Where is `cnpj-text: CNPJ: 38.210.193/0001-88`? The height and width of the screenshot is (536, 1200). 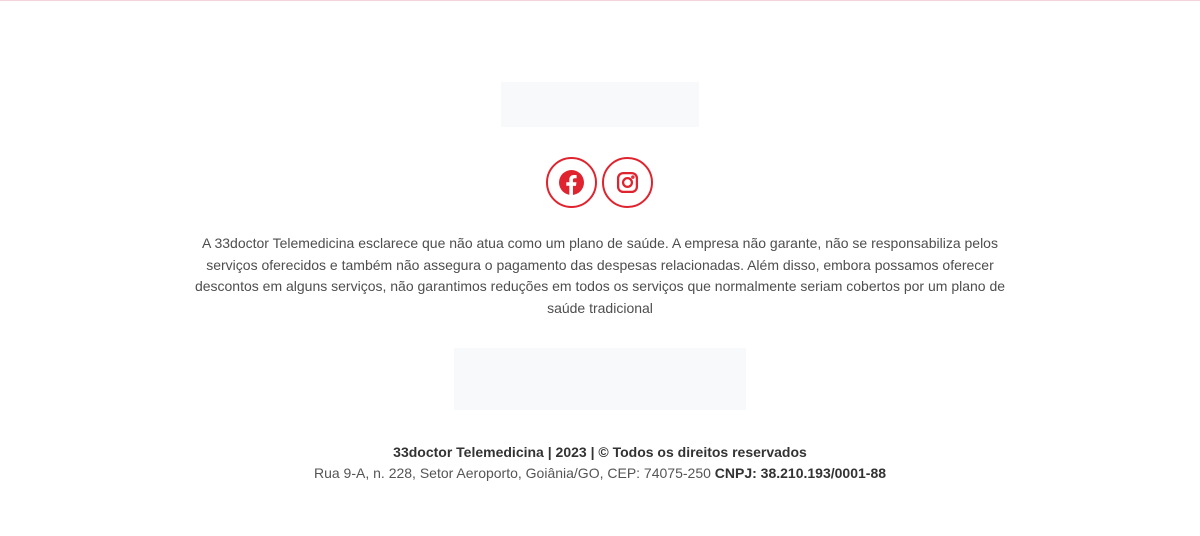 cnpj-text: CNPJ: 38.210.193/0001-88 is located at coordinates (800, 473).